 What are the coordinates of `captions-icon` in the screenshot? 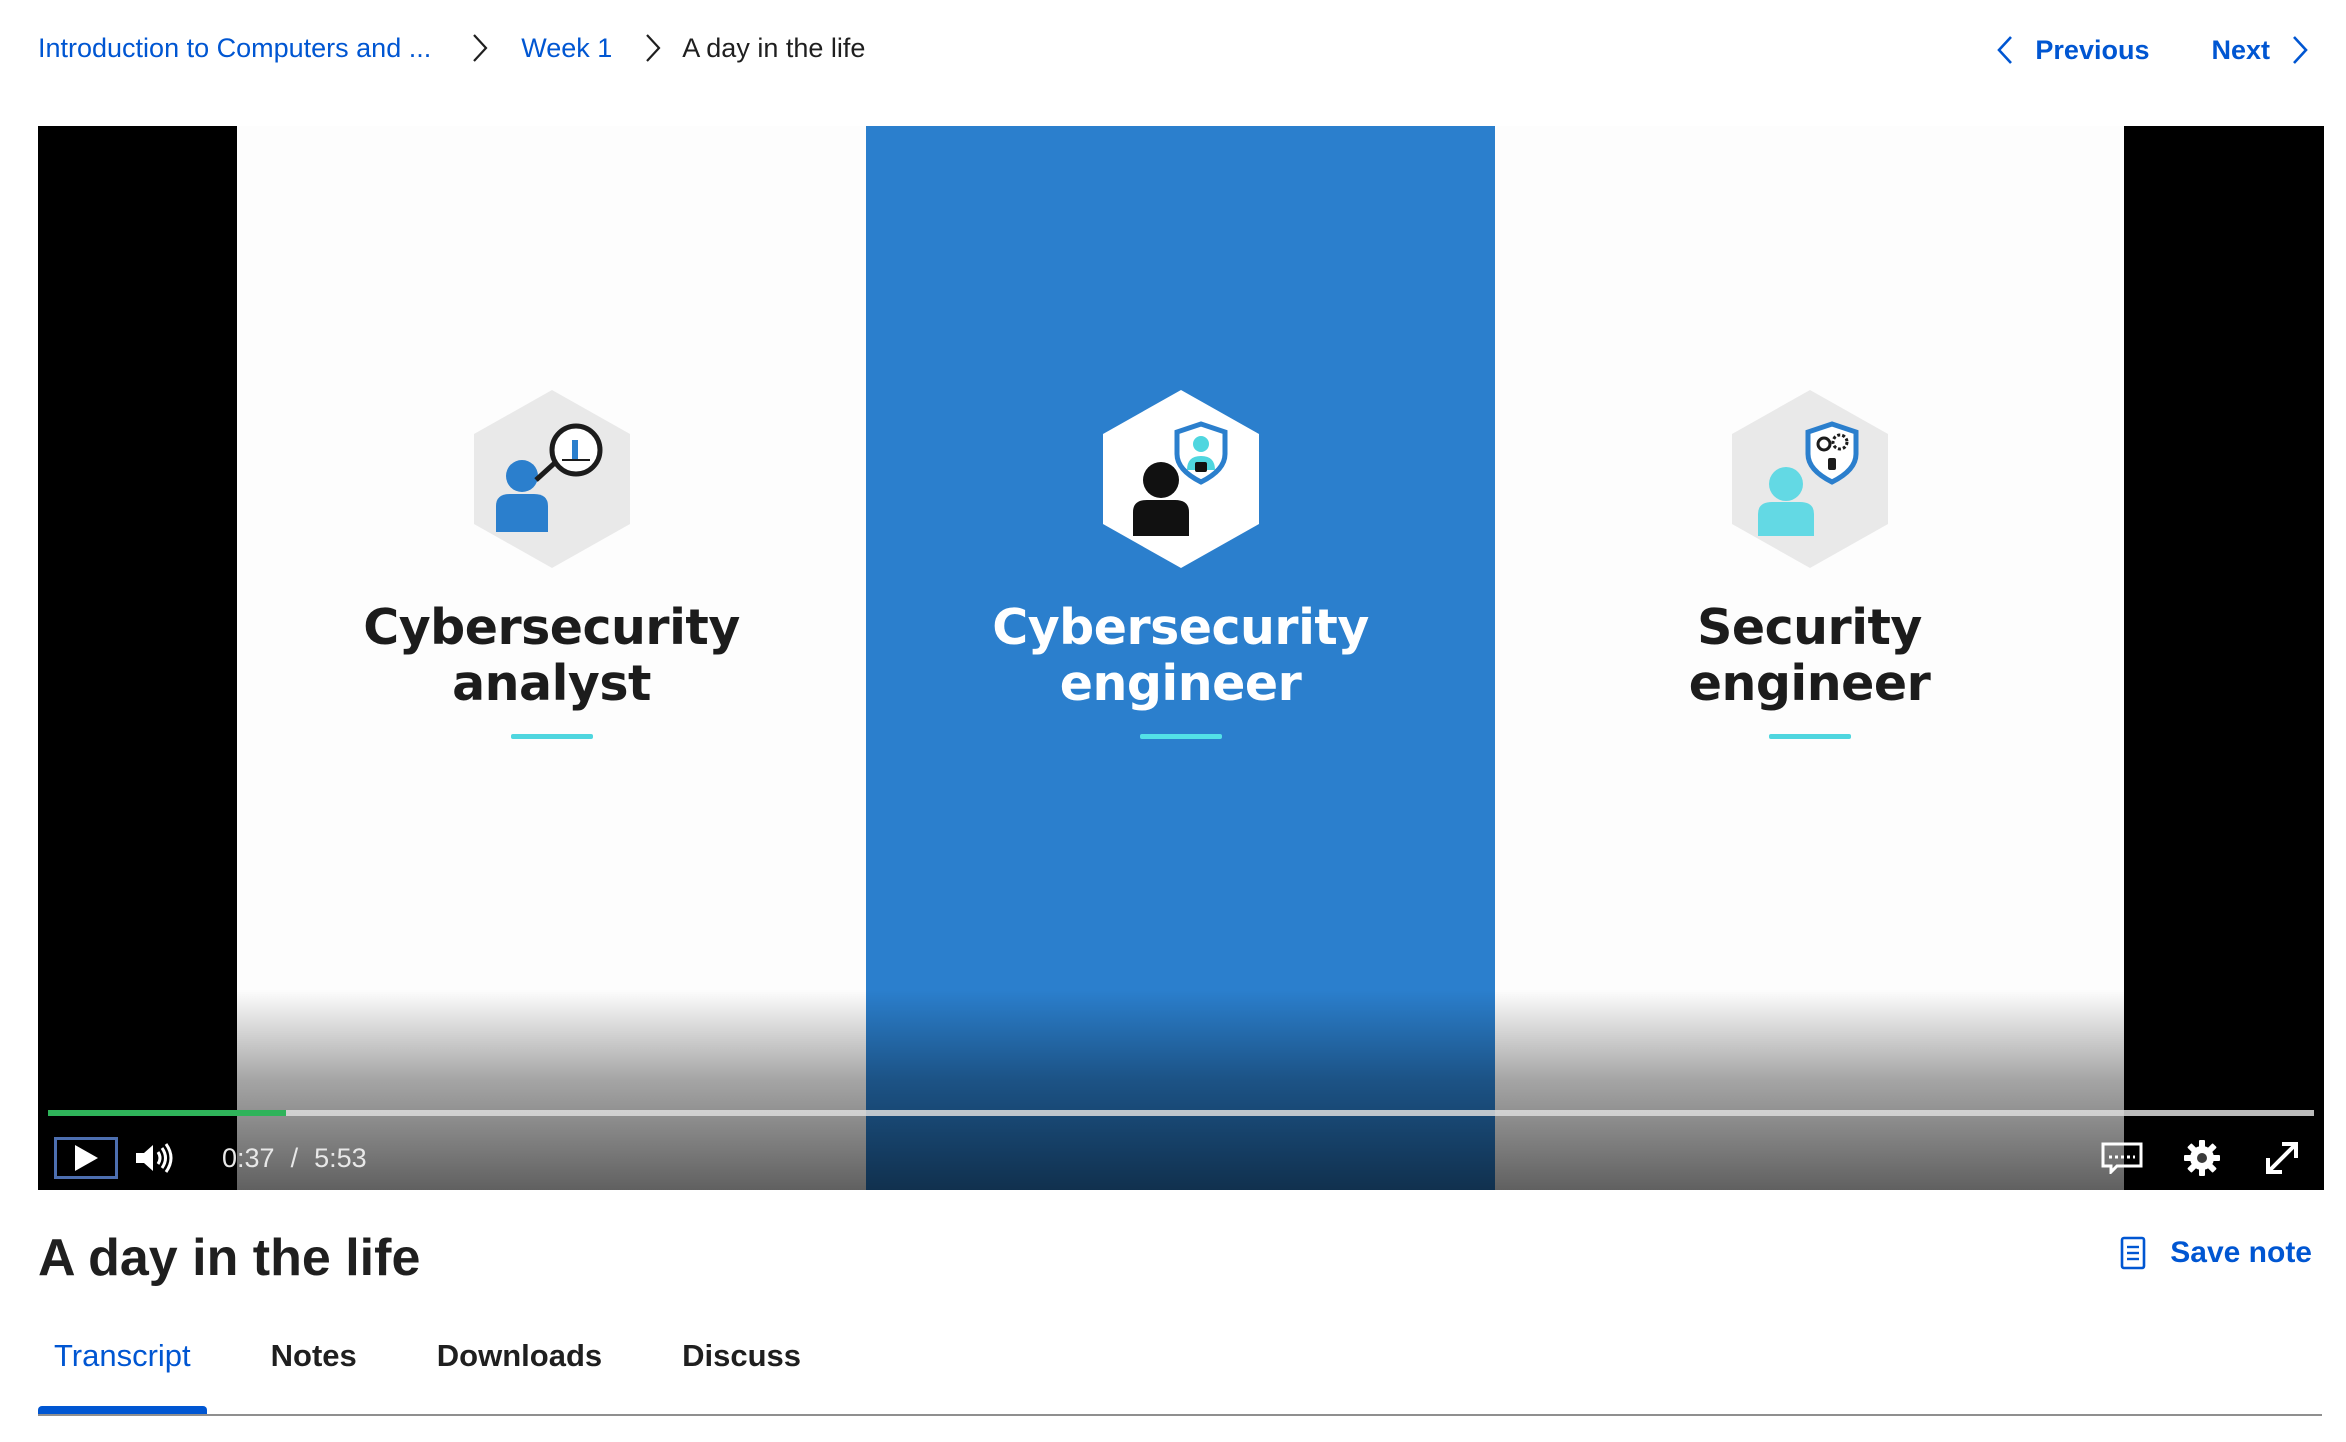 It's located at (2122, 1158).